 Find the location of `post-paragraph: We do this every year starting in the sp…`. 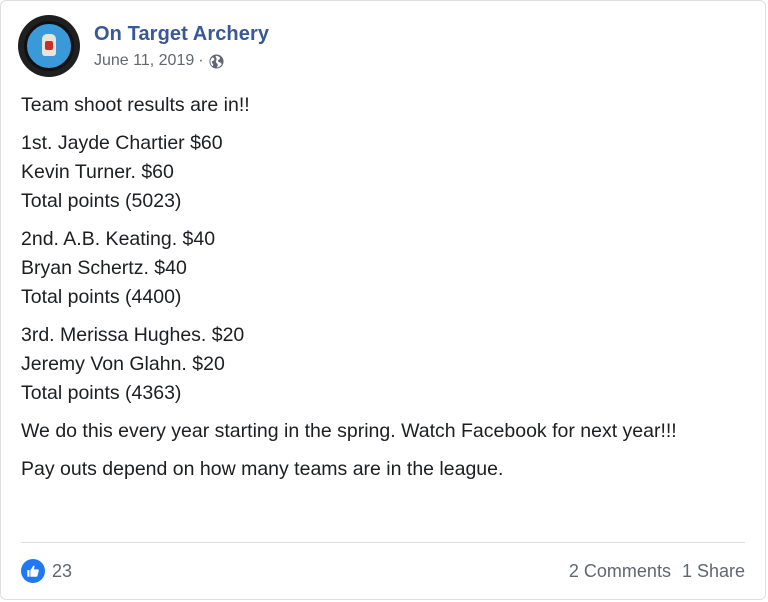

post-paragraph: We do this every year starting in the sp… is located at coordinates (371, 431).